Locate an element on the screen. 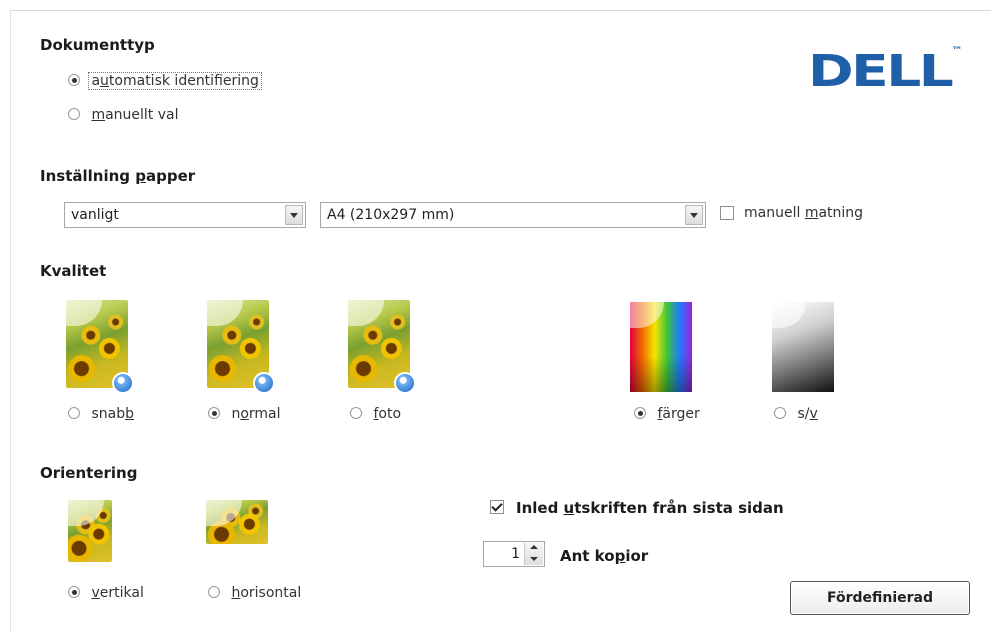 This screenshot has width=997, height=633. dell-logo: DELL™ is located at coordinates (885, 71).